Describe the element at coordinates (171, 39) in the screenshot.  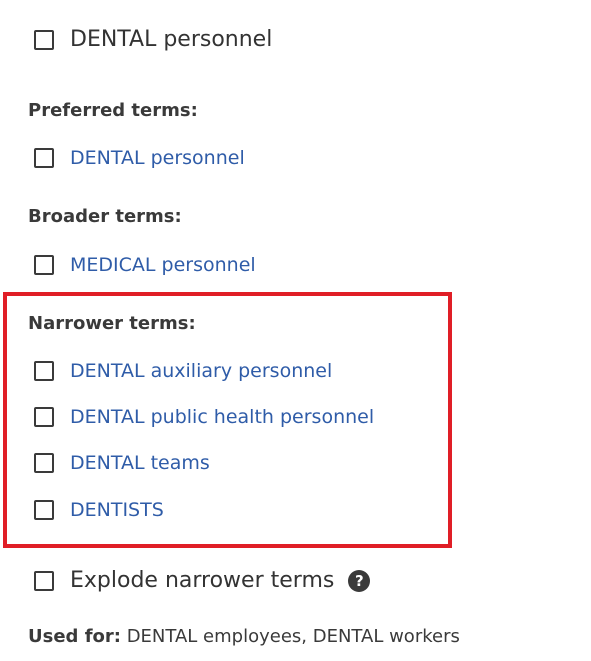
I see `main-term-label: DENTAL personnel` at that location.